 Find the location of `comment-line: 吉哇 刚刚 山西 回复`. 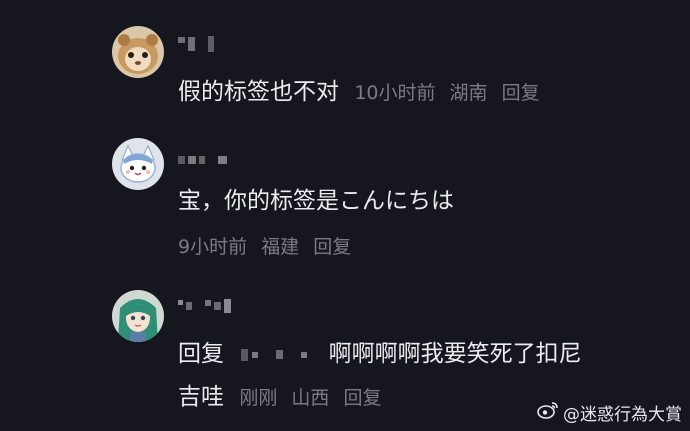

comment-line: 吉哇 刚刚 山西 回复 is located at coordinates (279, 397).